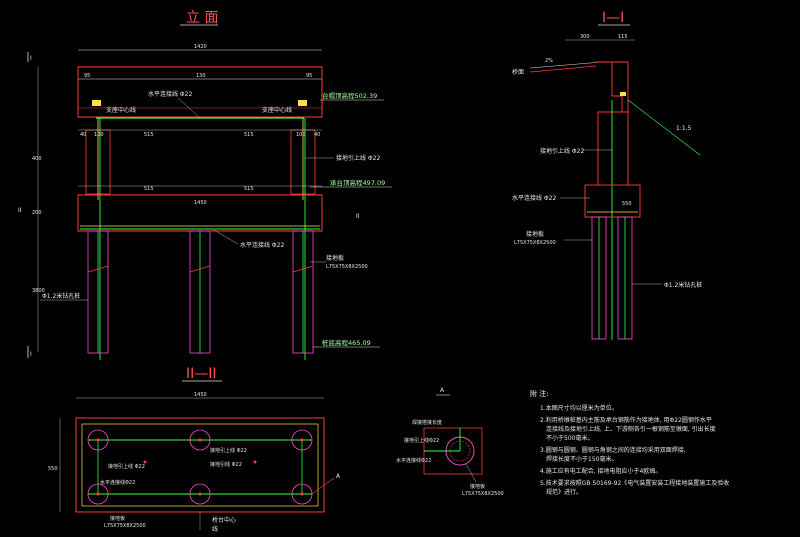 This screenshot has width=800, height=537. What do you see at coordinates (684, 128) in the screenshot?
I see `slope-ratio: 1:1.5` at bounding box center [684, 128].